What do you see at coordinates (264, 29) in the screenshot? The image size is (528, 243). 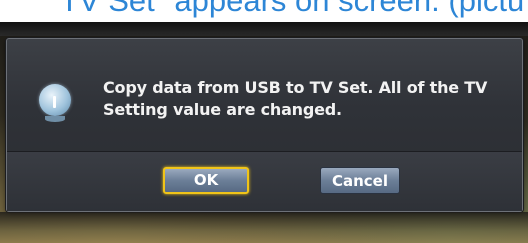 I see `tv-bezel` at bounding box center [264, 29].